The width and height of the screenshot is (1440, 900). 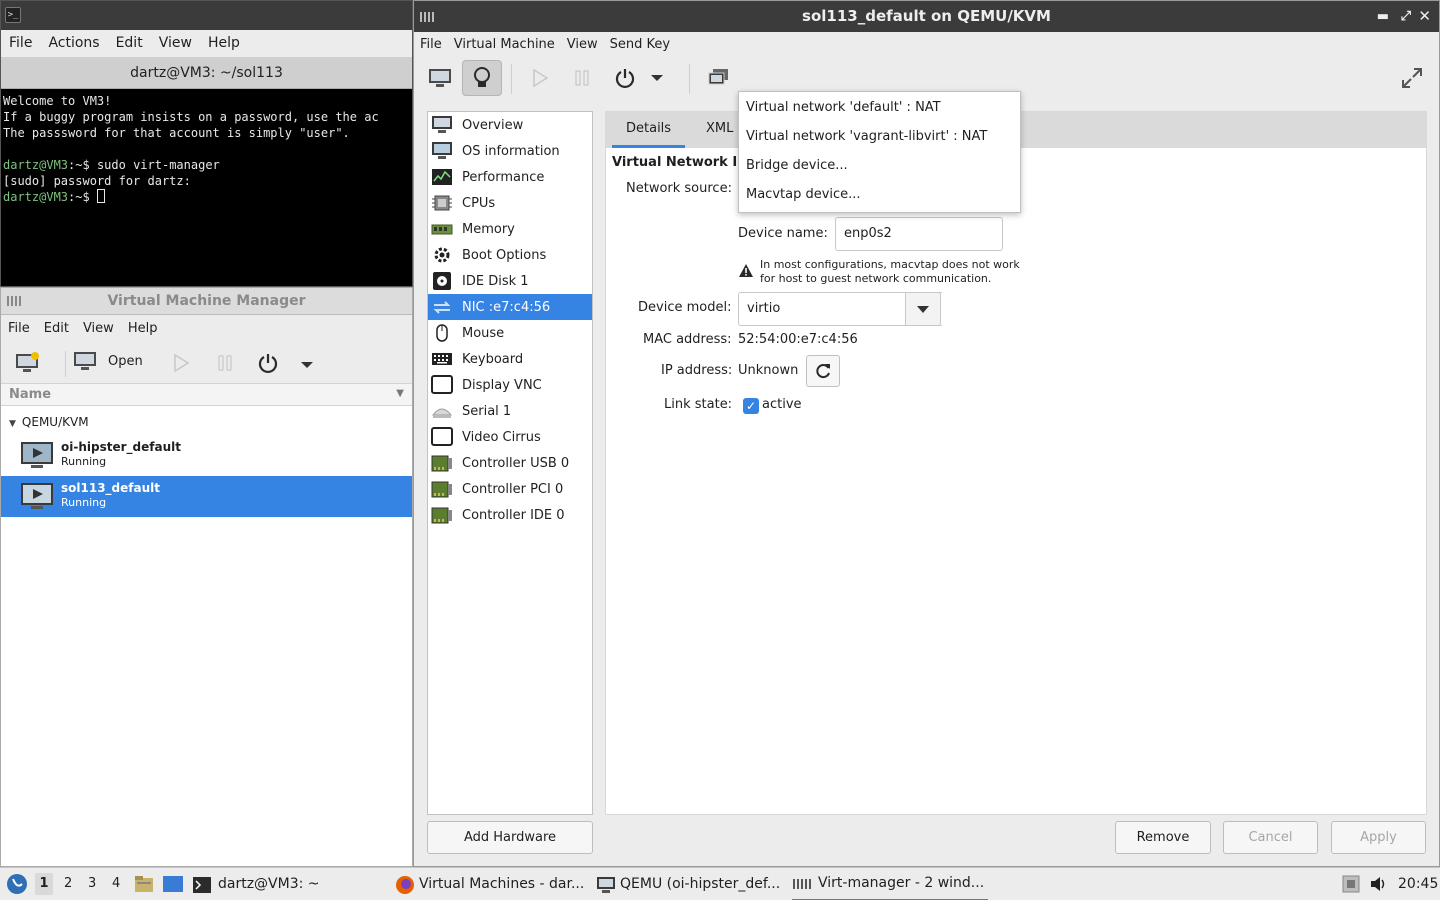 What do you see at coordinates (1424, 16) in the screenshot?
I see `close-icon: ✕` at bounding box center [1424, 16].